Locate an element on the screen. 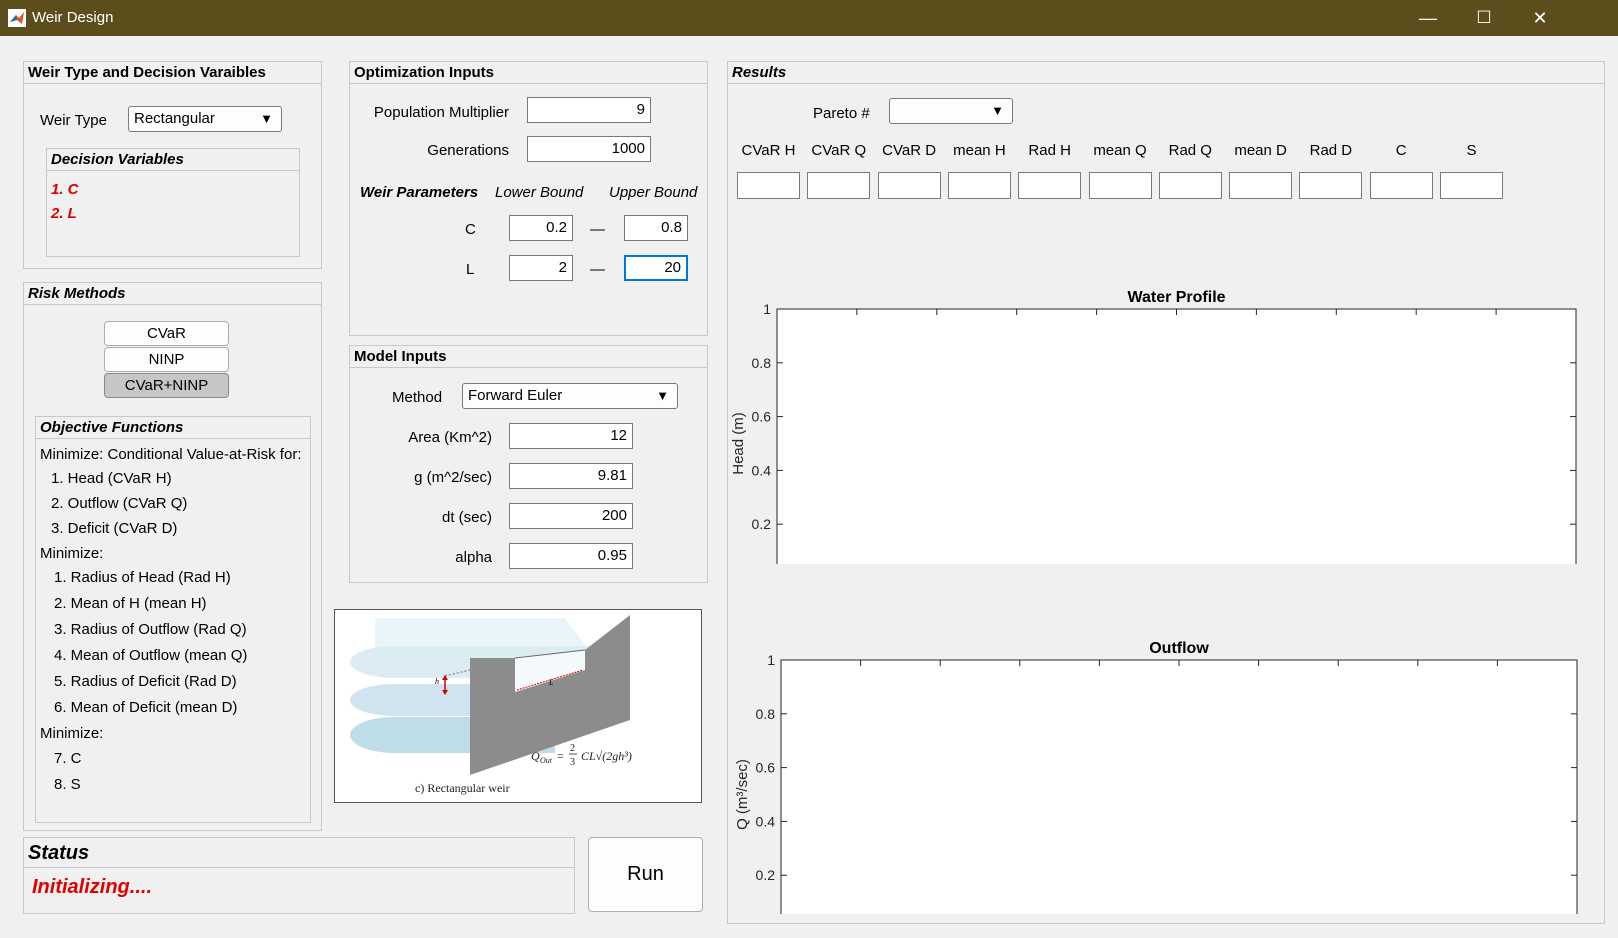  y-tick-label: 0.4 is located at coordinates (762, 470).